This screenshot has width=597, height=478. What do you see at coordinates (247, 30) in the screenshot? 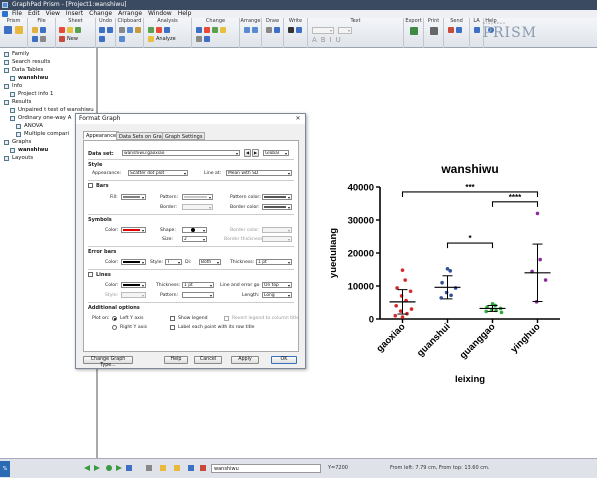
I see `align-icon` at bounding box center [247, 30].